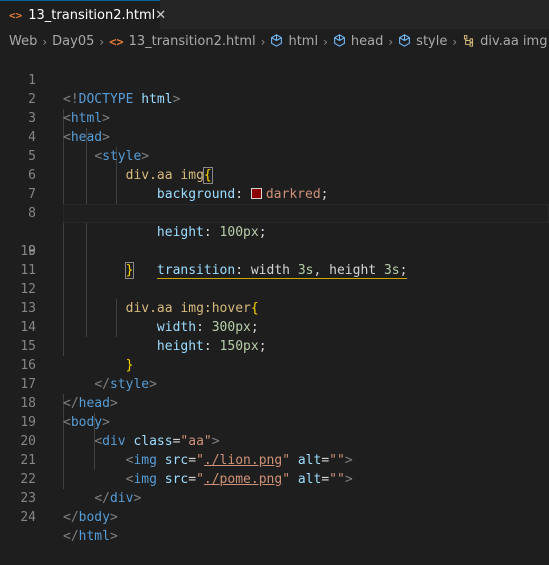 Image resolution: width=549 pixels, height=565 pixels. What do you see at coordinates (274, 402) in the screenshot?
I see `code-line: 18 <body>` at bounding box center [274, 402].